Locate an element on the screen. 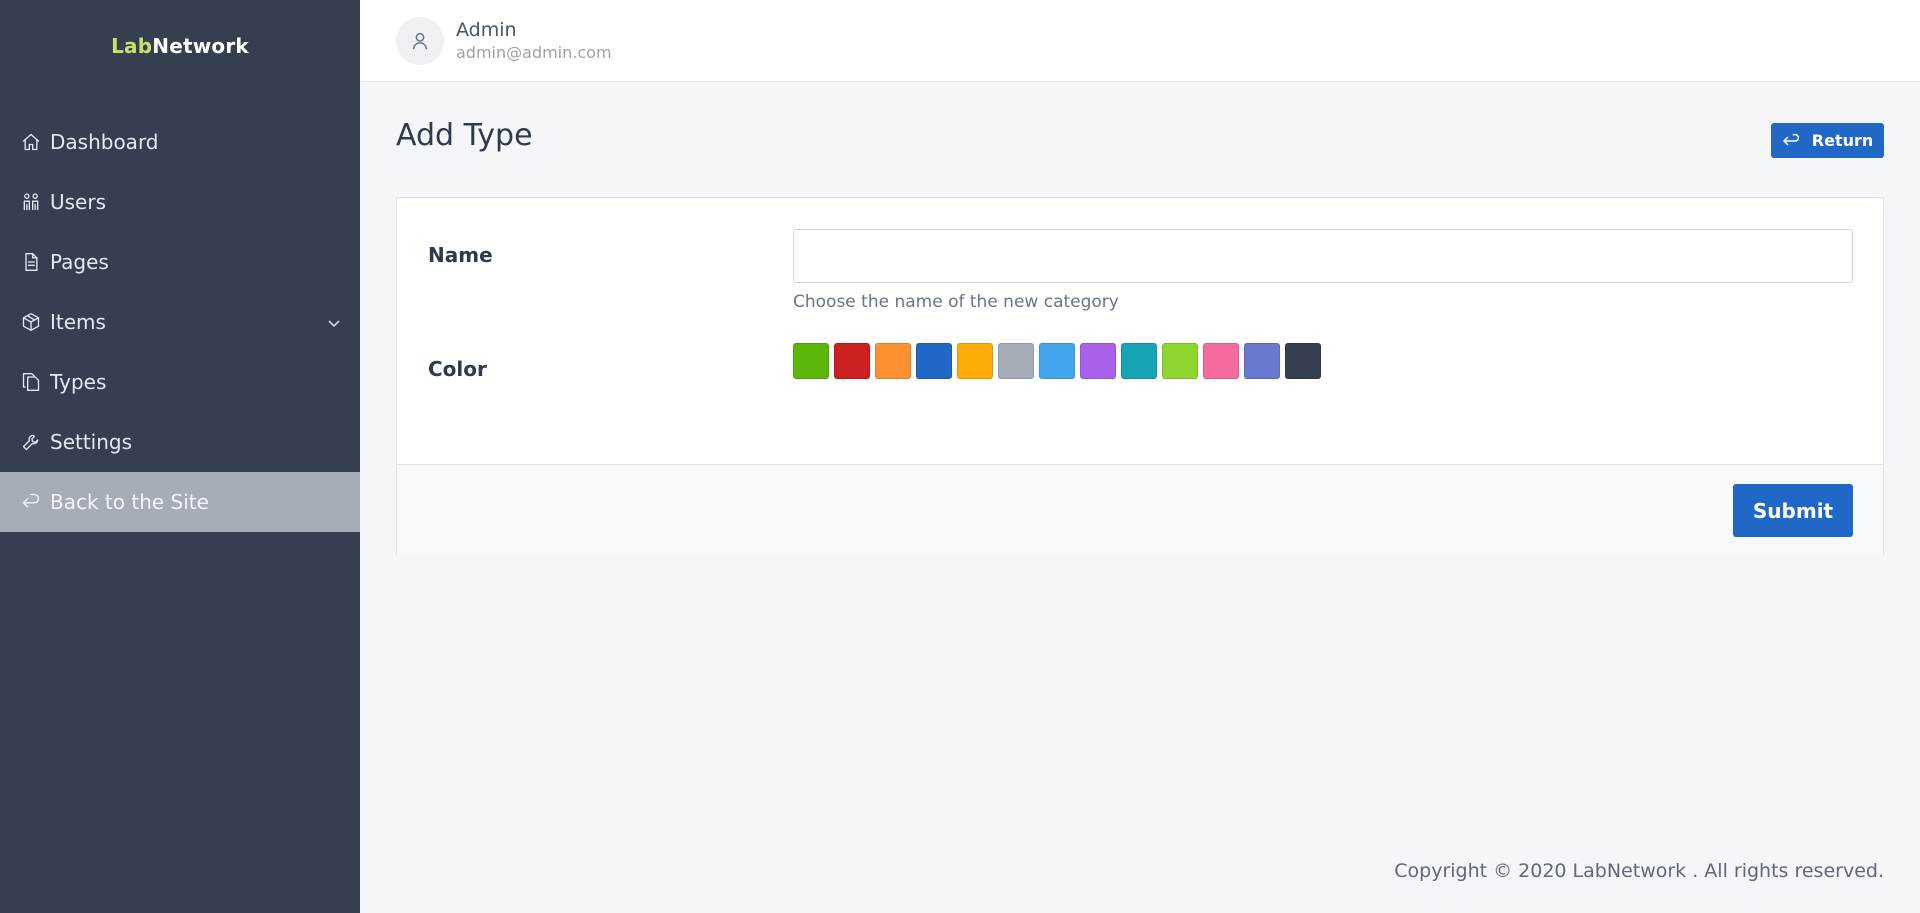 The image size is (1920, 913). user-info: Admin admin@admin.com is located at coordinates (534, 41).